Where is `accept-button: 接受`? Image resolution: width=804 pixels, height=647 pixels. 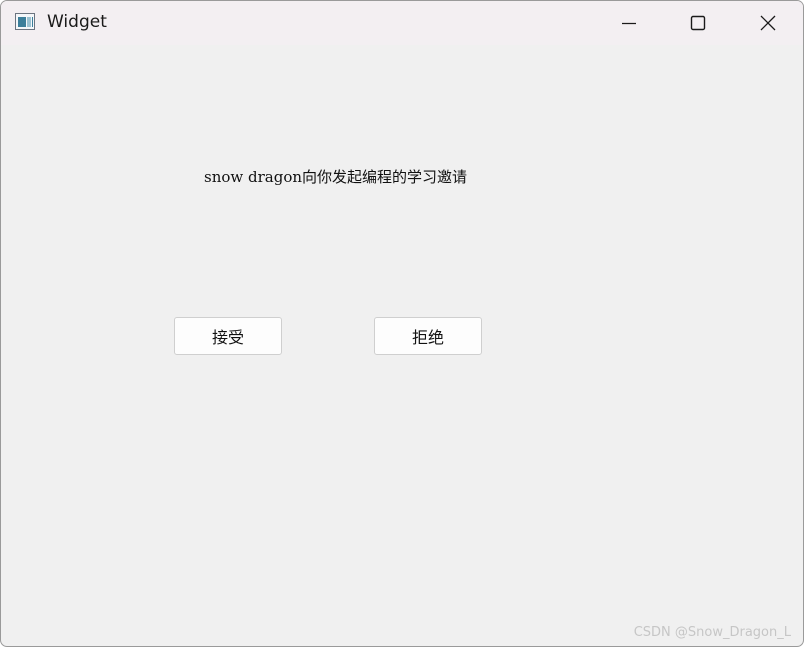 accept-button: 接受 is located at coordinates (228, 336).